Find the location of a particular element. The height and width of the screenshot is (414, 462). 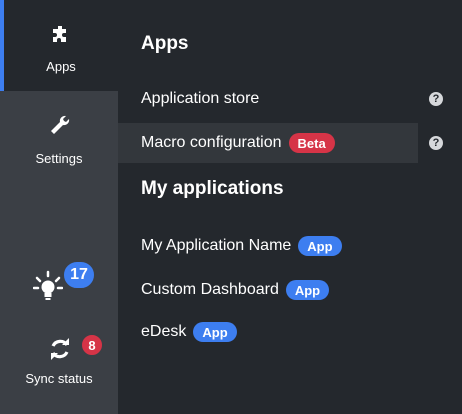

rail-item-sync-status: 8 Sync status is located at coordinates (59, 363).